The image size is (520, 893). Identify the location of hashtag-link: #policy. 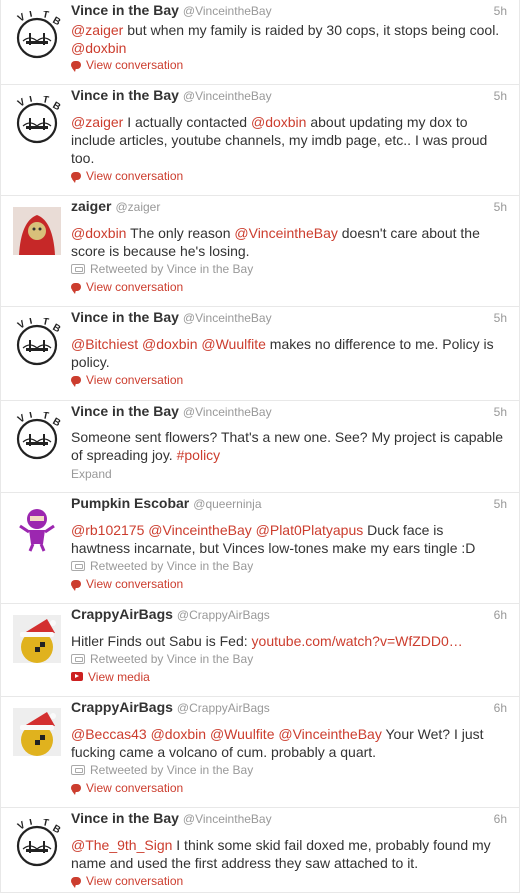
(199, 455).